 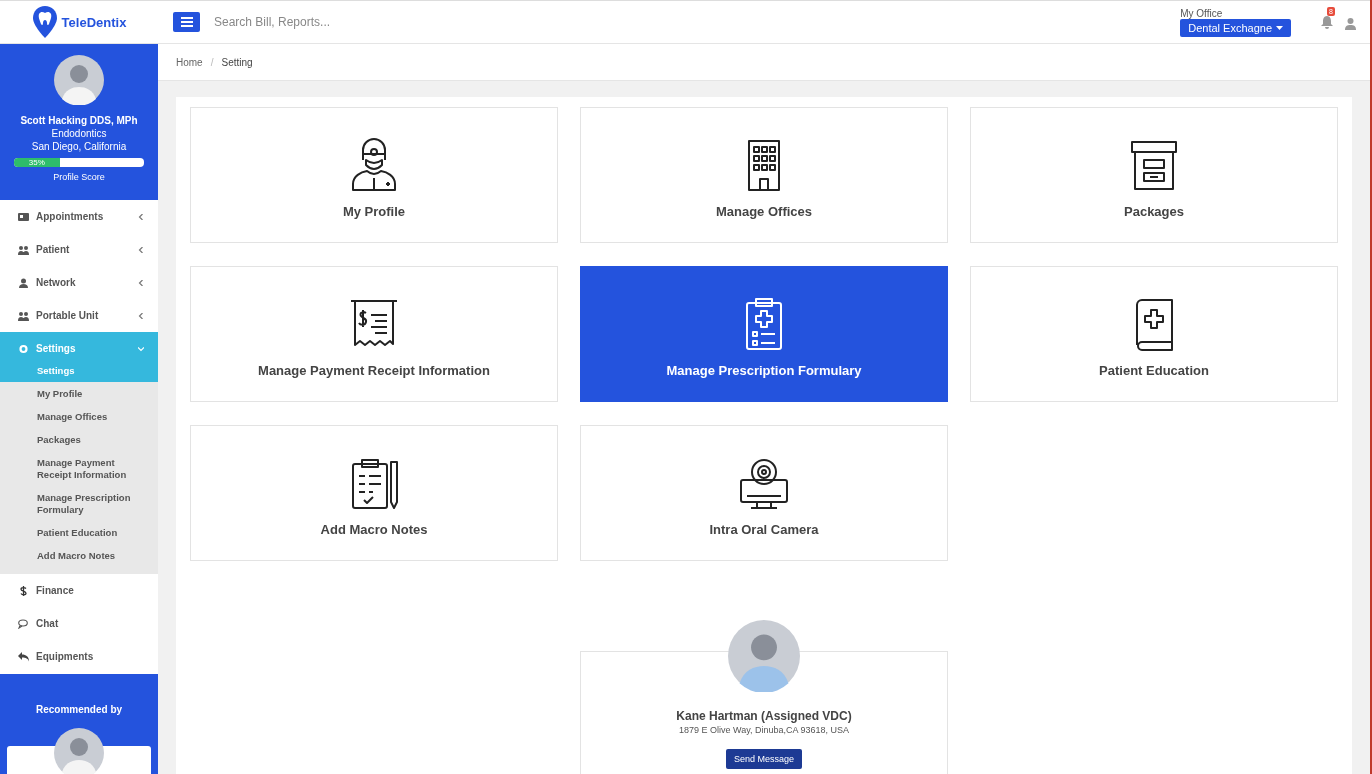 What do you see at coordinates (79, 120) in the screenshot?
I see `profile-name: Scott Hacking DDS, MPh` at bounding box center [79, 120].